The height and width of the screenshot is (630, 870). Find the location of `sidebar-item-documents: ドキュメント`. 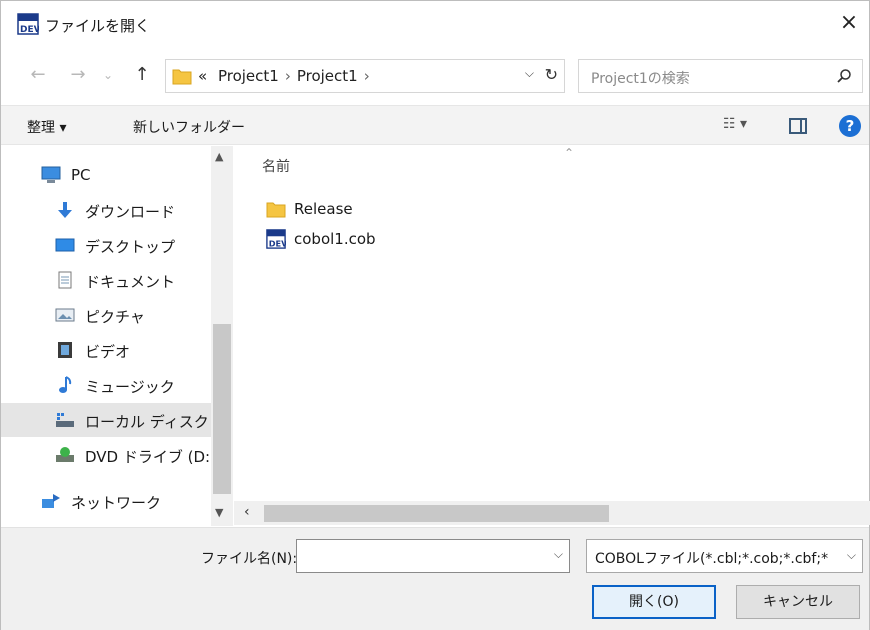

sidebar-item-documents: ドキュメント is located at coordinates (106, 280).